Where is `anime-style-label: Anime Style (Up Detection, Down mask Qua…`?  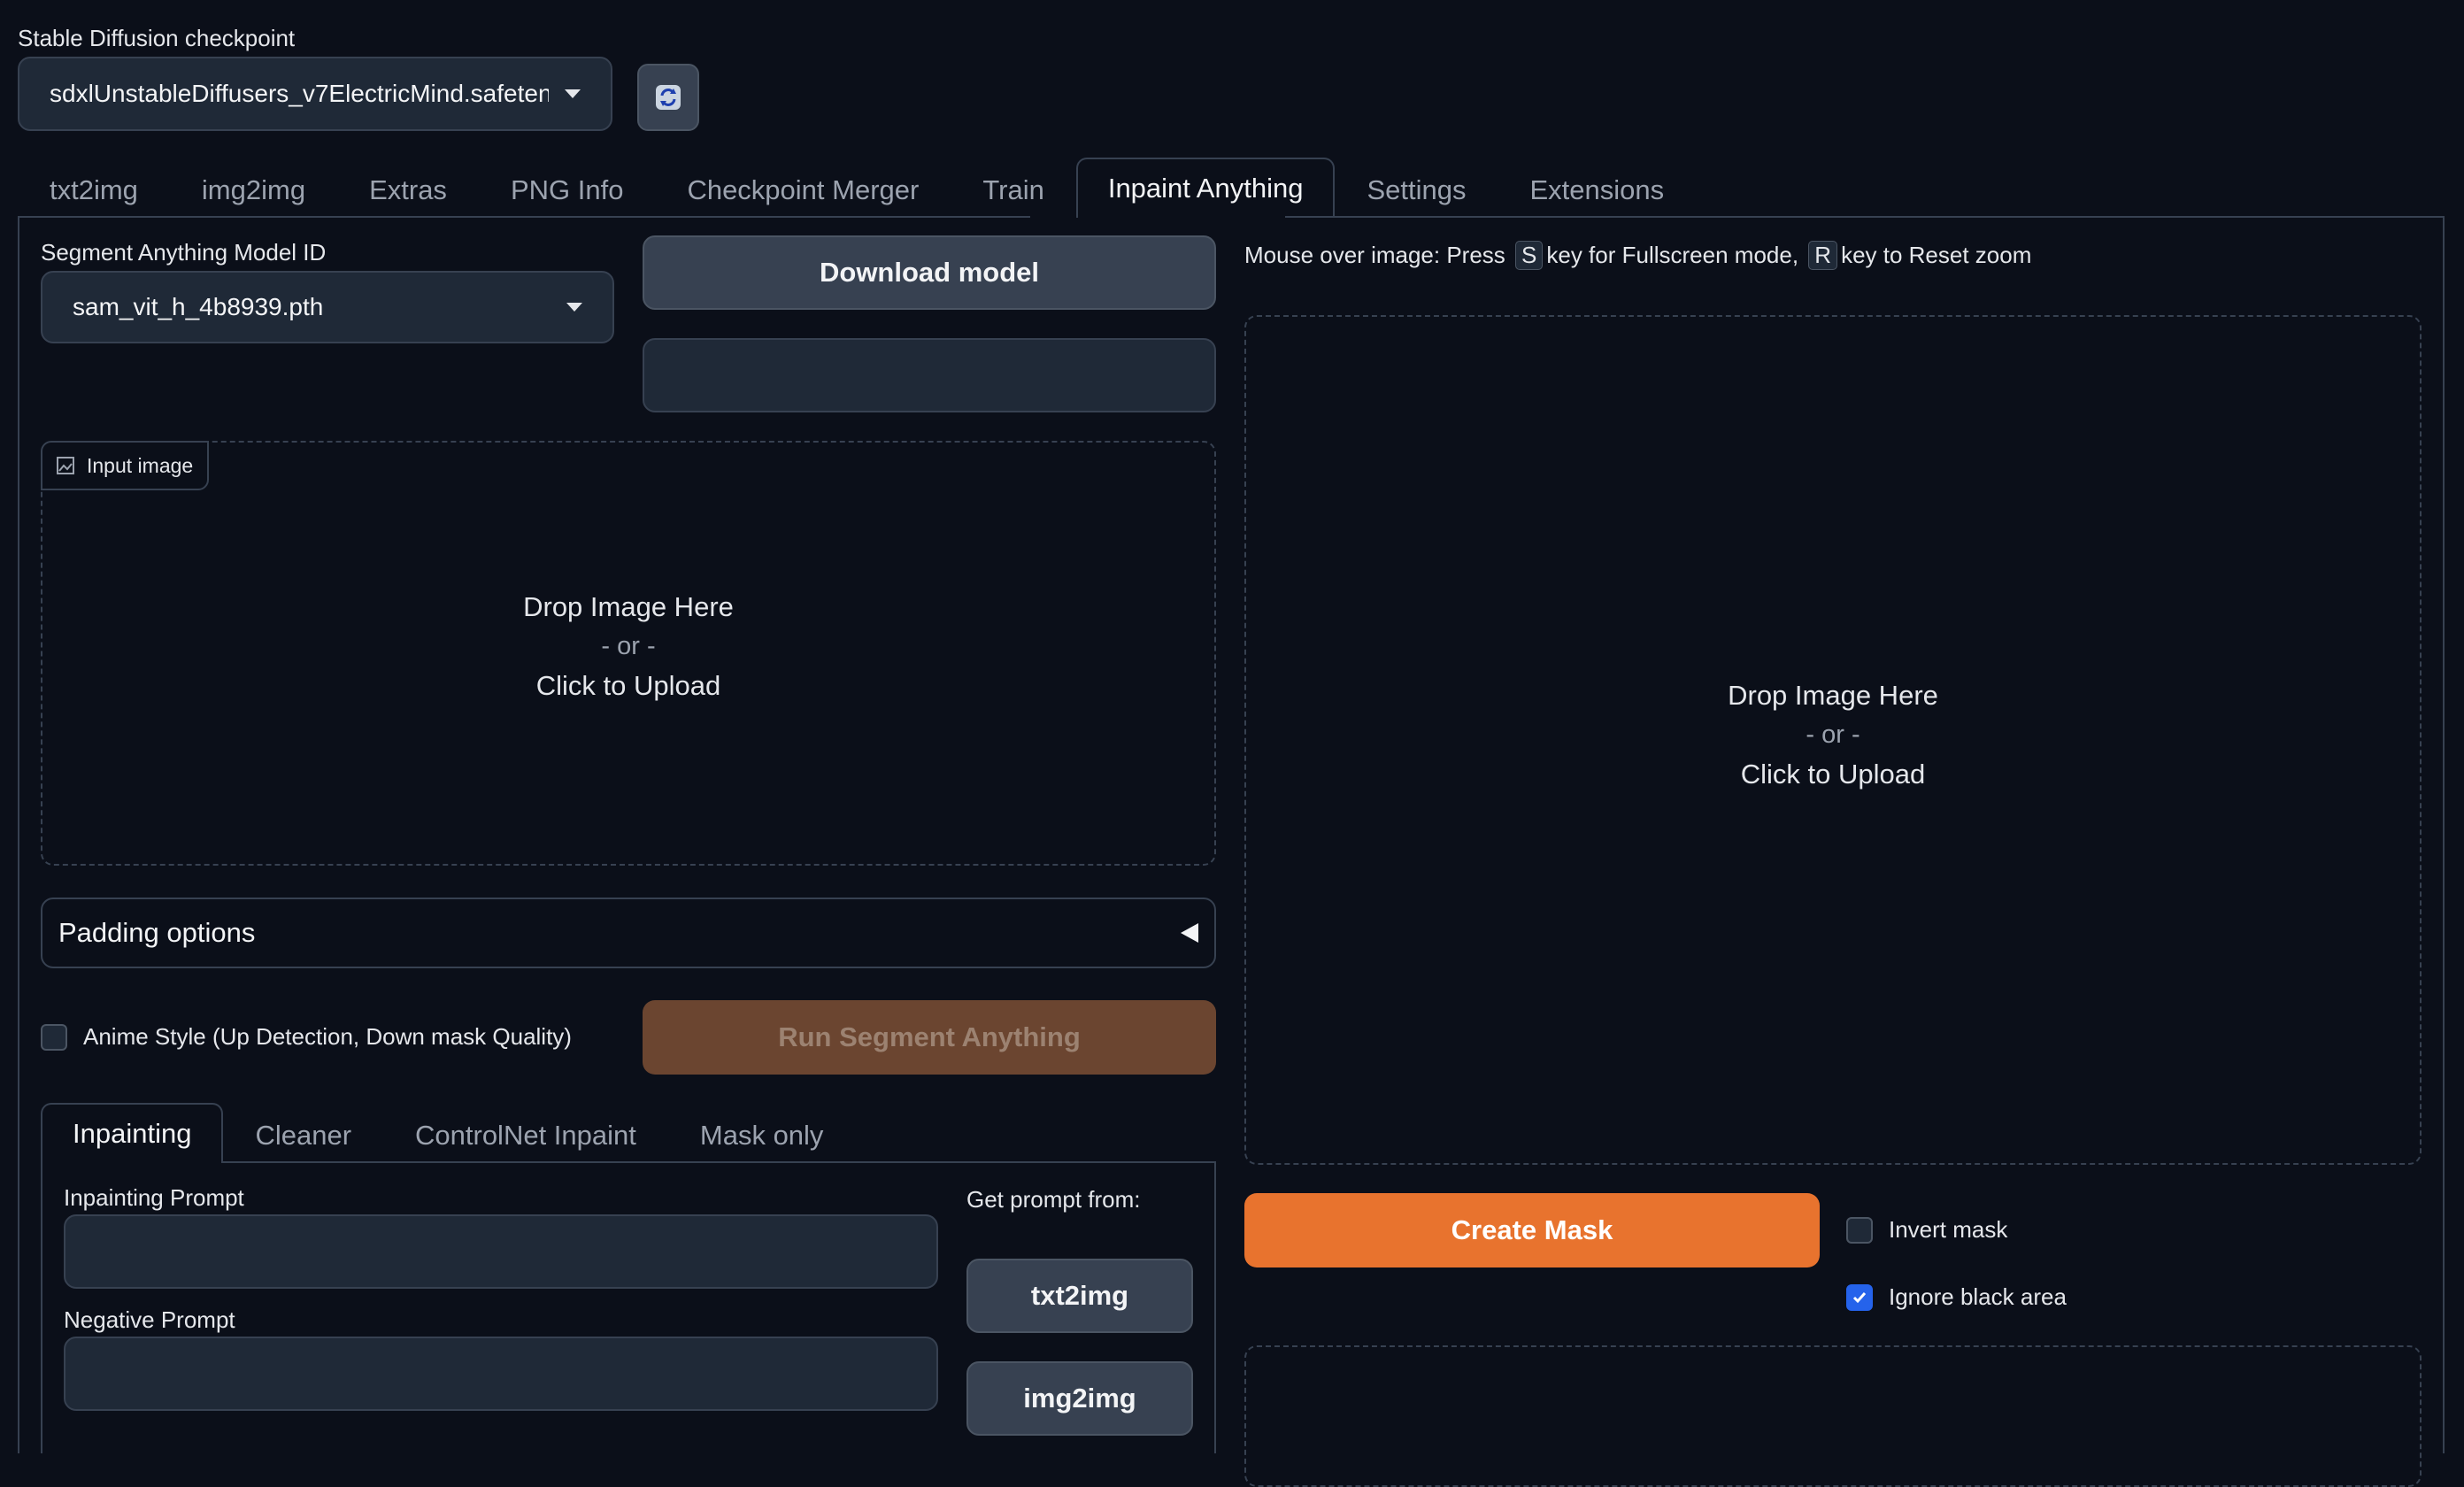 anime-style-label: Anime Style (Up Detection, Down mask Qua… is located at coordinates (327, 1036).